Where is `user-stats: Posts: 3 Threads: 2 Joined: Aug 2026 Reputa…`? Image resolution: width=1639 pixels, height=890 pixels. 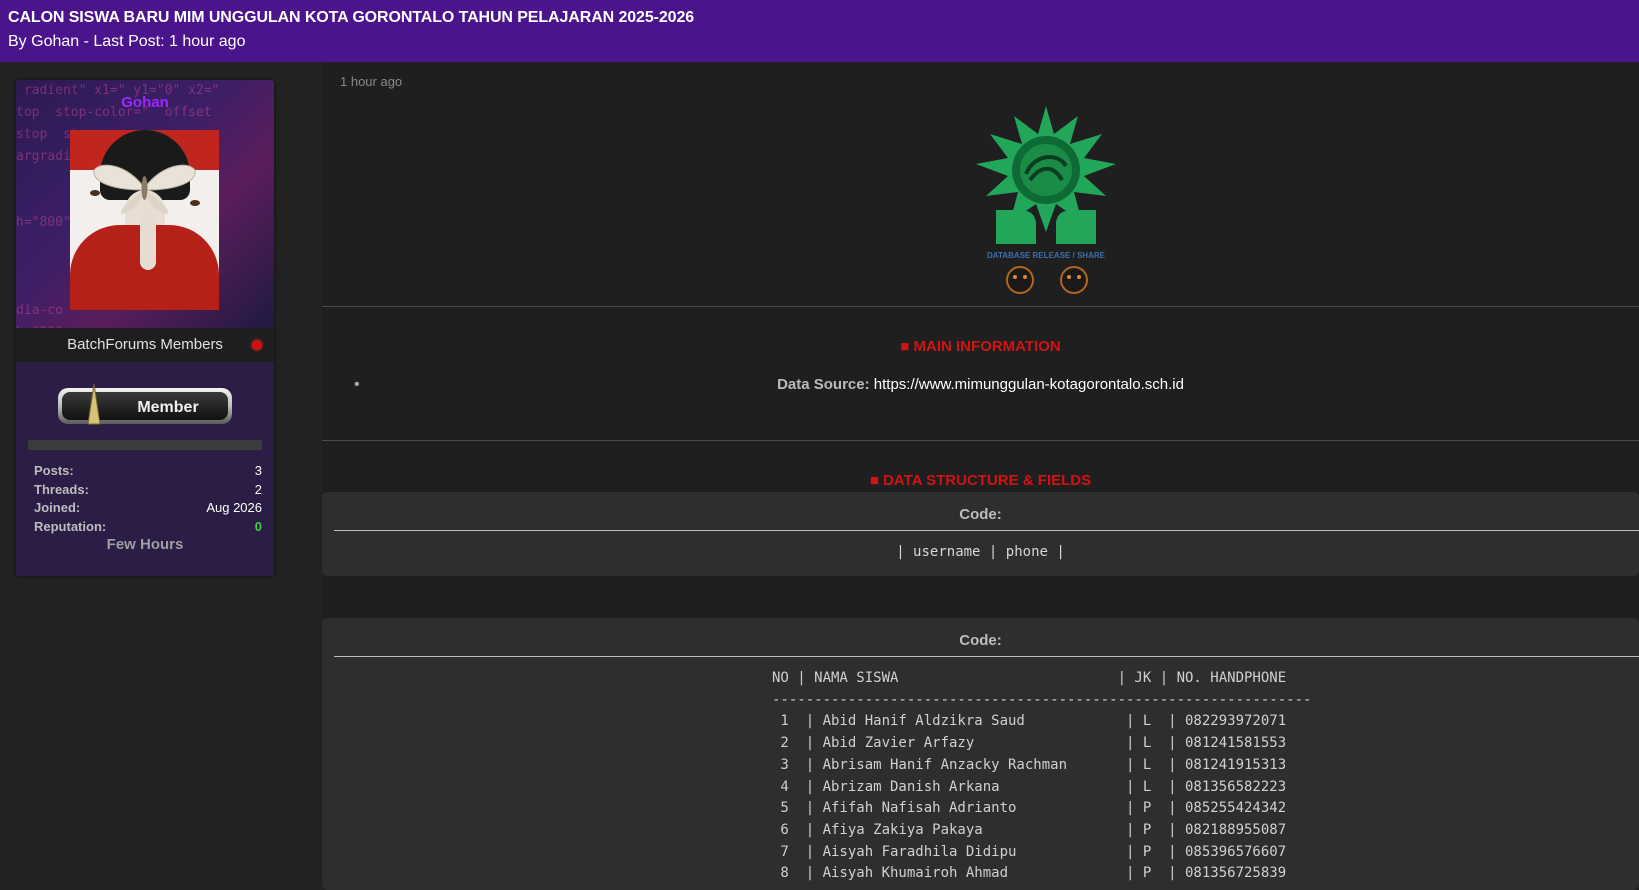
user-stats: Posts: 3 Threads: 2 Joined: Aug 2026 Reputa… is located at coordinates (148, 499).